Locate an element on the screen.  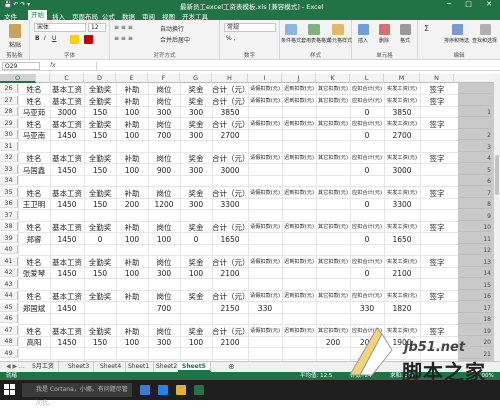
cell-k32: 其它扣款(元) is located at coordinates (333, 158).